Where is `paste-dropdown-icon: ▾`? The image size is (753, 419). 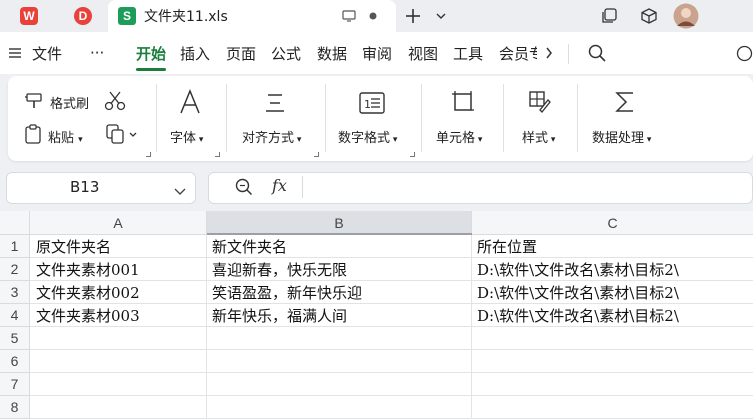 paste-dropdown-icon: ▾ is located at coordinates (80, 140).